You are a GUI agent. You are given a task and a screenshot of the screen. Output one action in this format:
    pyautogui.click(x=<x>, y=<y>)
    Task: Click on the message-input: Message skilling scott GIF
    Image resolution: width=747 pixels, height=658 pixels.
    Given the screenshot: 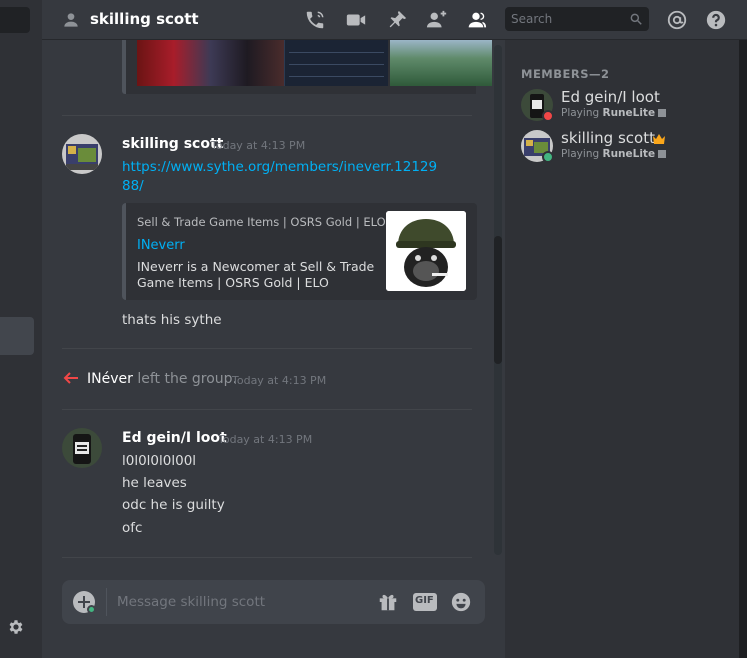 What is the action you would take?
    pyautogui.click(x=273, y=602)
    